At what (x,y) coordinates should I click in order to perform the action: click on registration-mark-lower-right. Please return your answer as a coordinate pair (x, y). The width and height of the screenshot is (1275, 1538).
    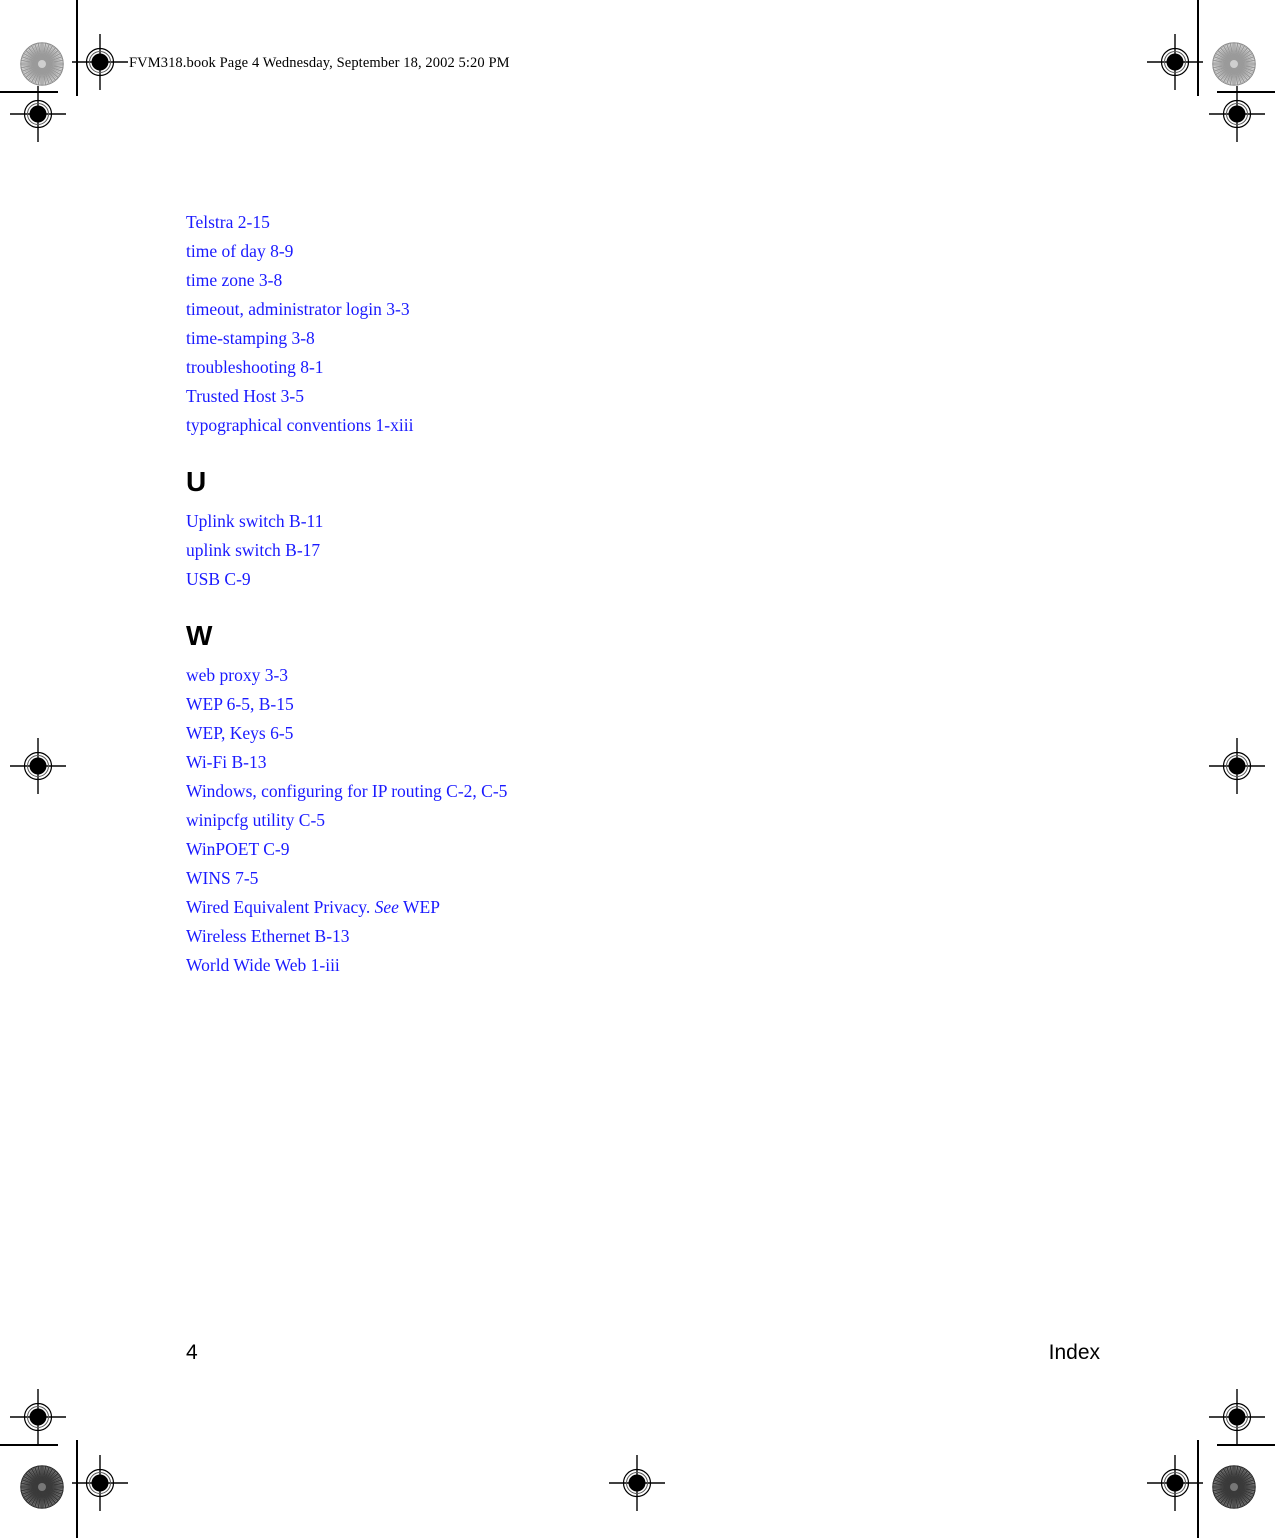
    Looking at the image, I should click on (1237, 1417).